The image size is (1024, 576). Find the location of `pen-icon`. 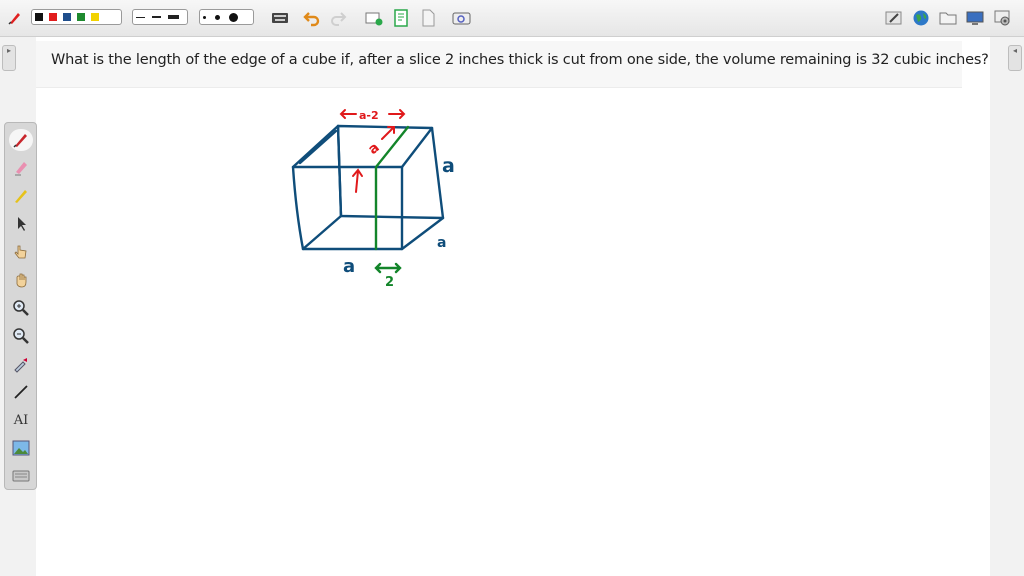

pen-icon is located at coordinates (20, 141).